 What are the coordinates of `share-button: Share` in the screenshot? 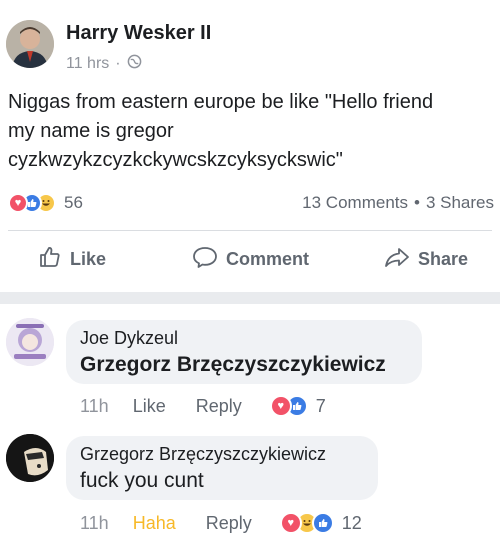 It's located at (426, 259).